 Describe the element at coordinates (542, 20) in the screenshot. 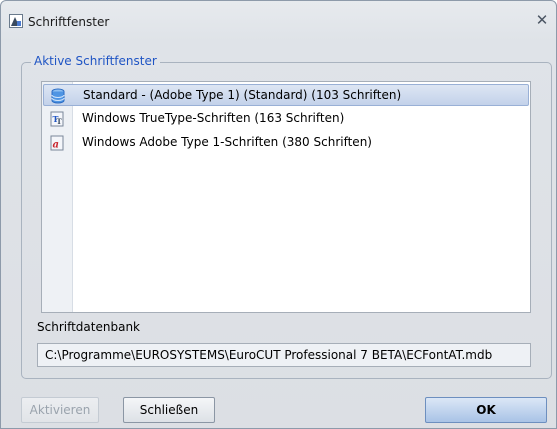

I see `close-icon: ✕` at that location.